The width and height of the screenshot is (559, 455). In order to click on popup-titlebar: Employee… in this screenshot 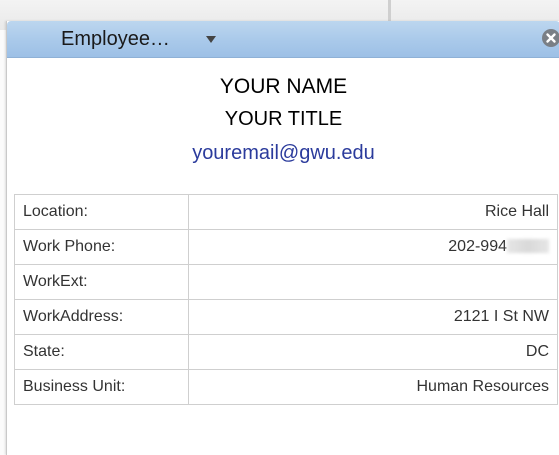, I will do `click(283, 39)`.